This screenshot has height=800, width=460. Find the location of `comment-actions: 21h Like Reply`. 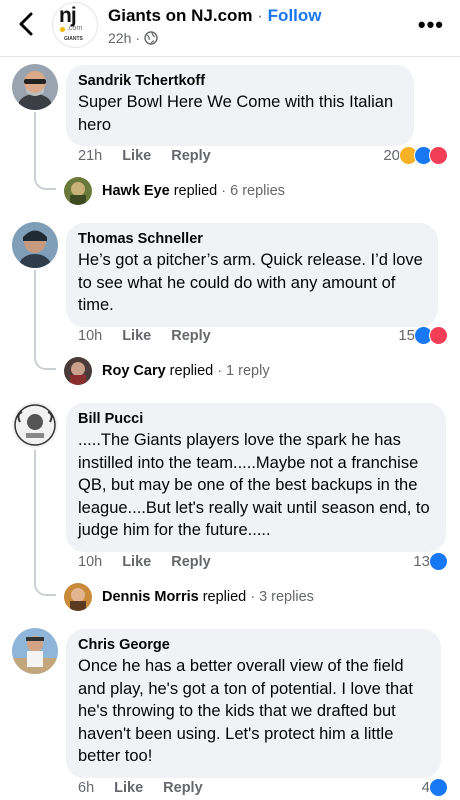

comment-actions: 21h Like Reply is located at coordinates (144, 156).